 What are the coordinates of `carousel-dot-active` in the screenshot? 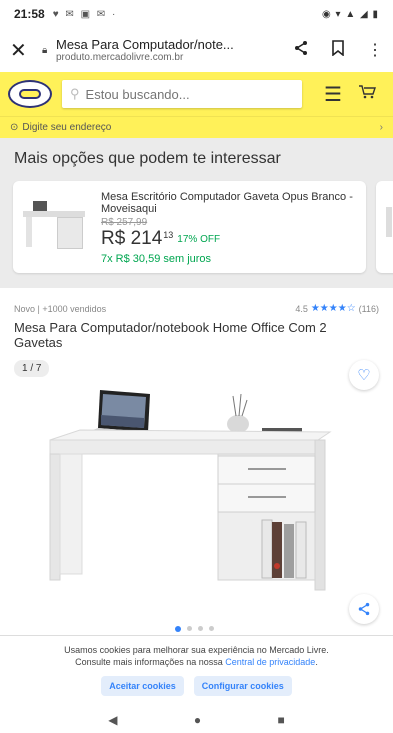 It's located at (178, 629).